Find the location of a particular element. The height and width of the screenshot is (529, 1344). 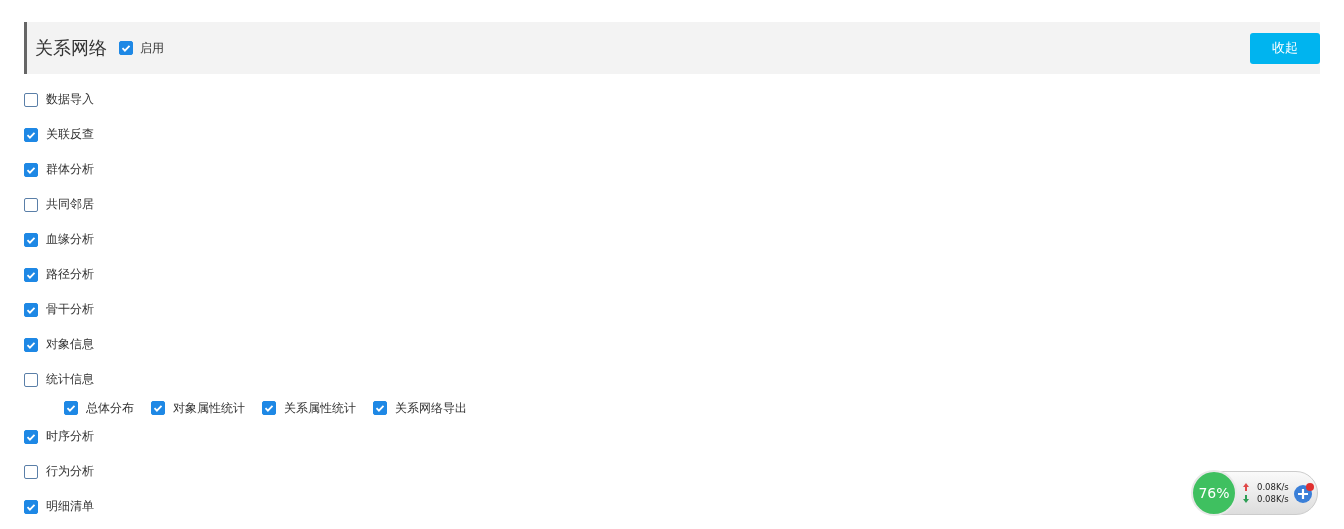

checkbox-label: 共同邻居 is located at coordinates (70, 204).